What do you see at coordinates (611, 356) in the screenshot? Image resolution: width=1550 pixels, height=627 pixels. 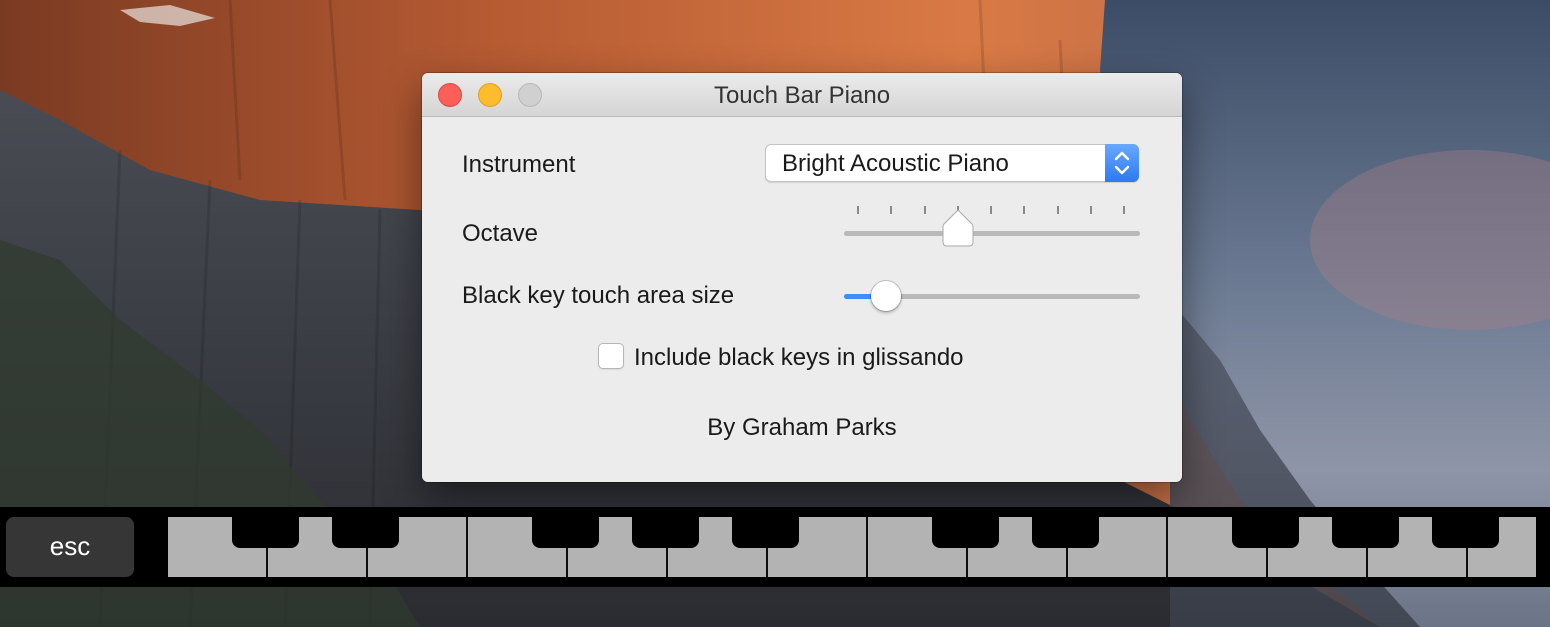 I see `glissando-checkbox` at bounding box center [611, 356].